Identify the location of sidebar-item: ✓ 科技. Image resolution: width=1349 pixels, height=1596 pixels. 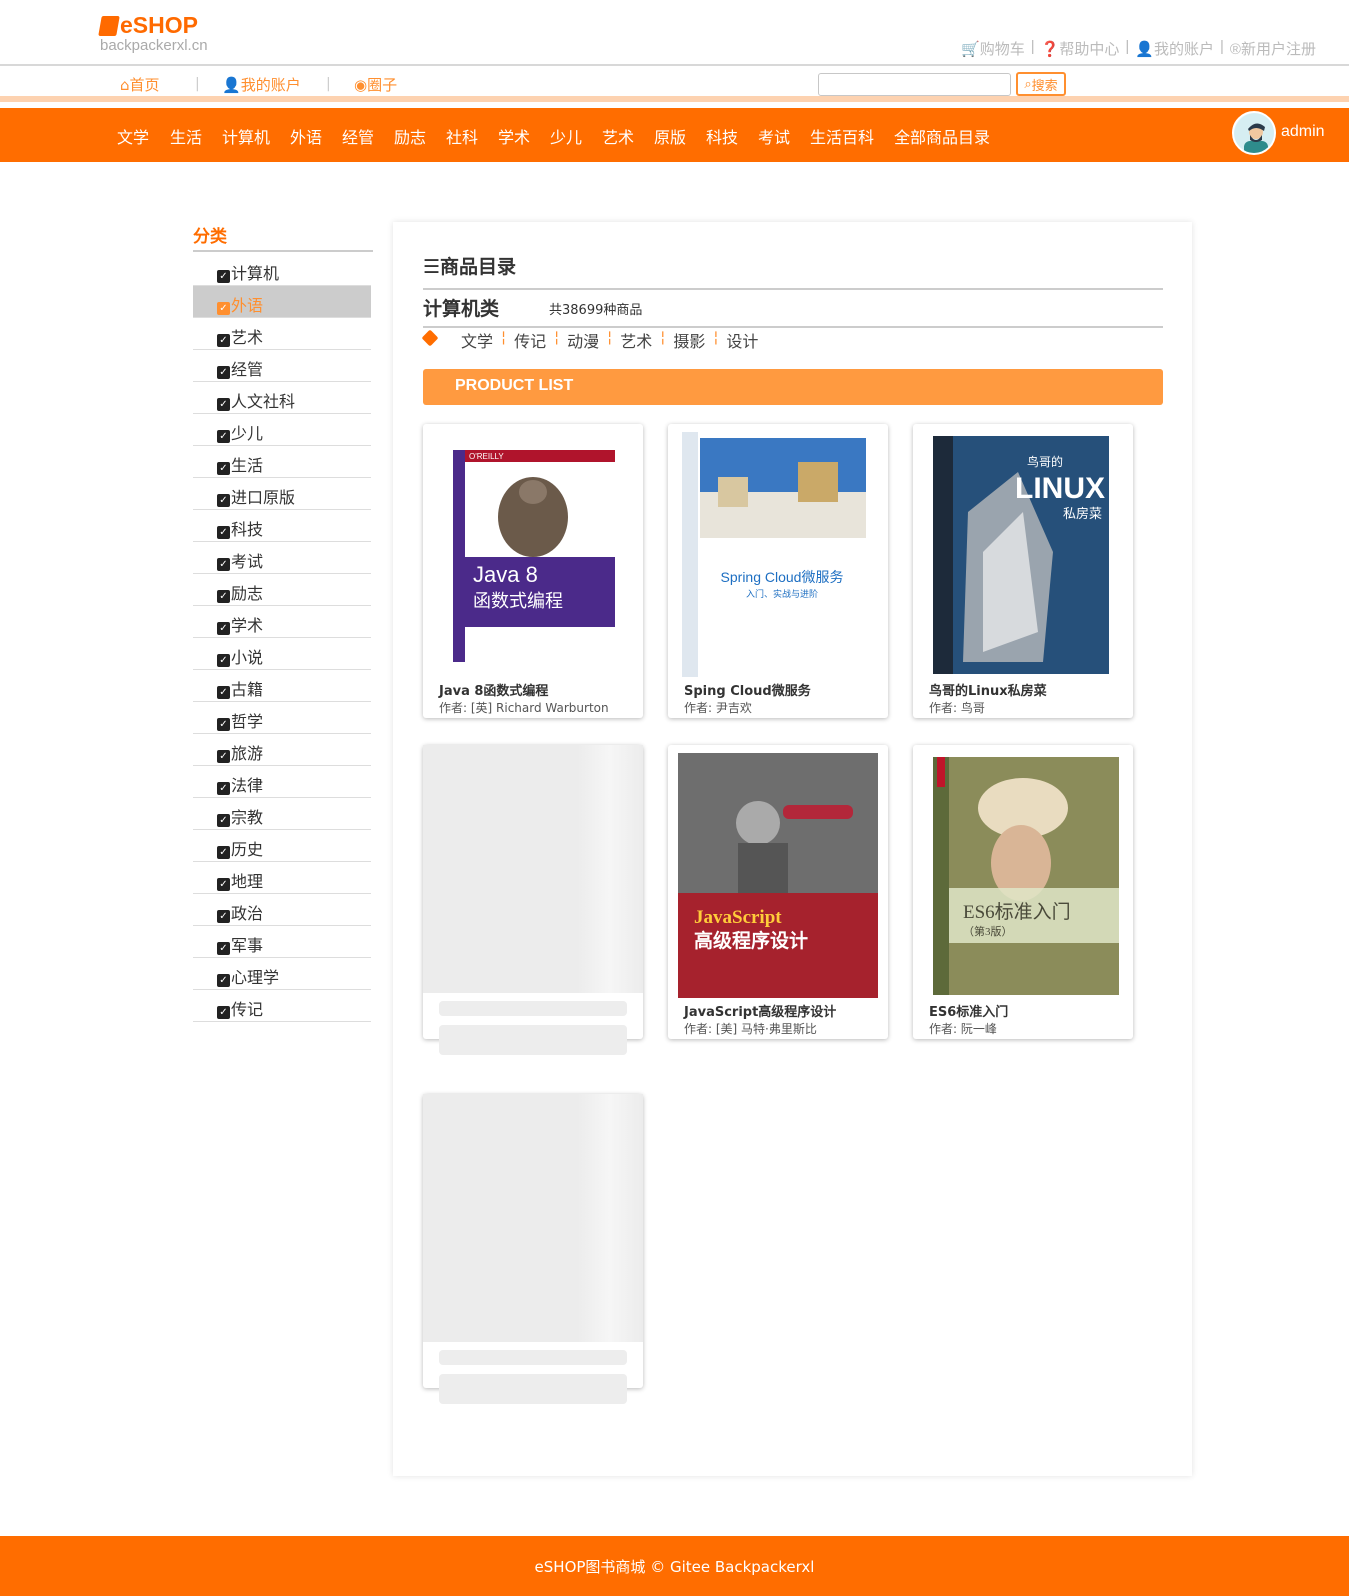
(282, 526).